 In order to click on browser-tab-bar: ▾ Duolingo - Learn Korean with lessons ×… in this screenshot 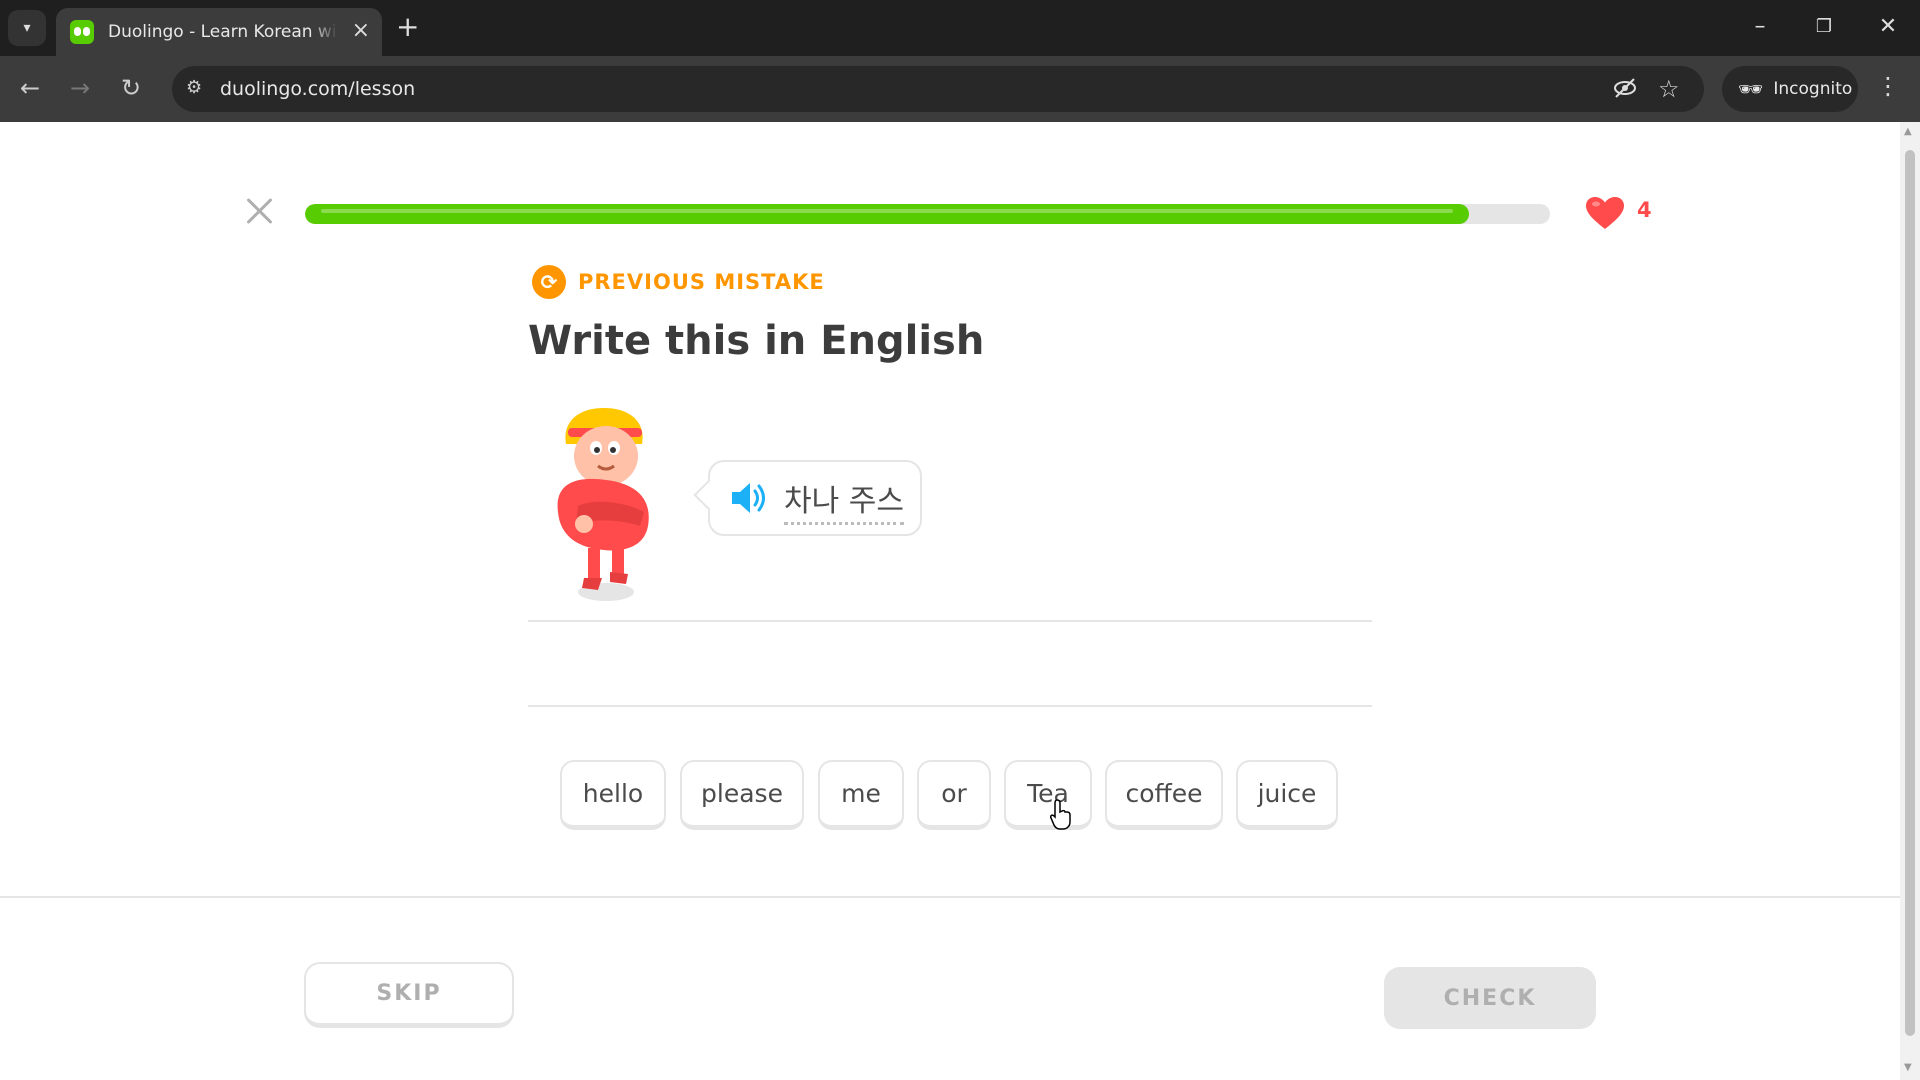, I will do `click(960, 28)`.